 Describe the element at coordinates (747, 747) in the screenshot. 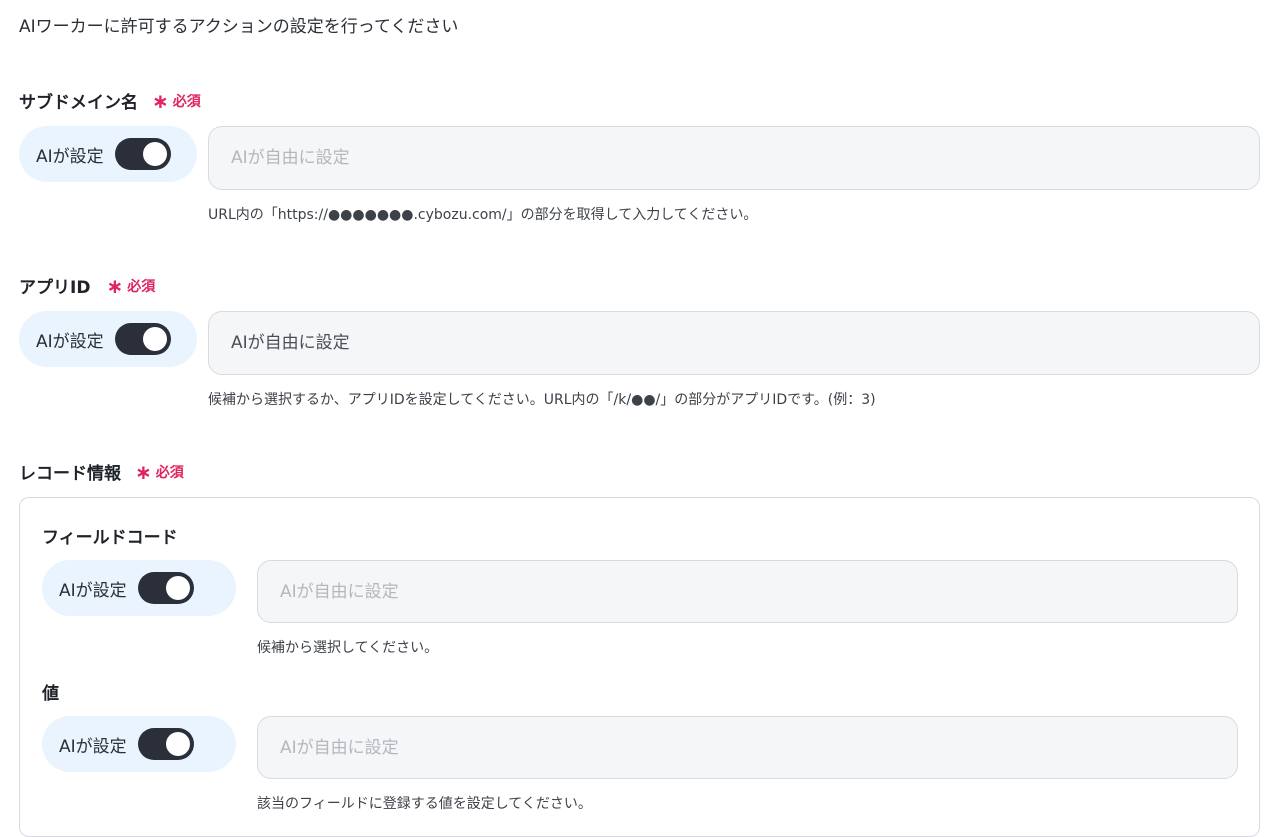

I see `value-input` at that location.